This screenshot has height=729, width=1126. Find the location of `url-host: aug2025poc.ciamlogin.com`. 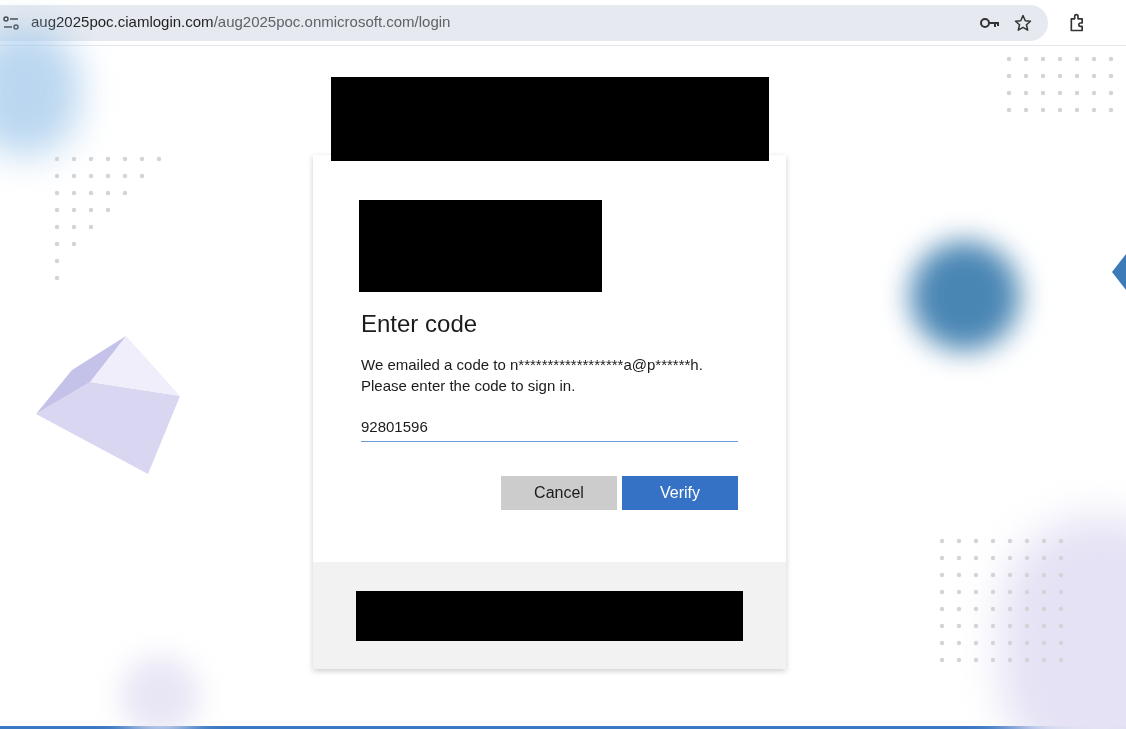

url-host: aug2025poc.ciamlogin.com is located at coordinates (122, 22).